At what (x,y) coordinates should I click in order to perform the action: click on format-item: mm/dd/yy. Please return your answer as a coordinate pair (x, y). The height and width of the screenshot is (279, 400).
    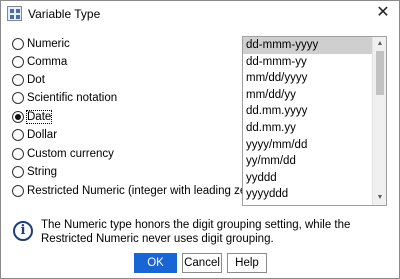
    Looking at the image, I should click on (308, 95).